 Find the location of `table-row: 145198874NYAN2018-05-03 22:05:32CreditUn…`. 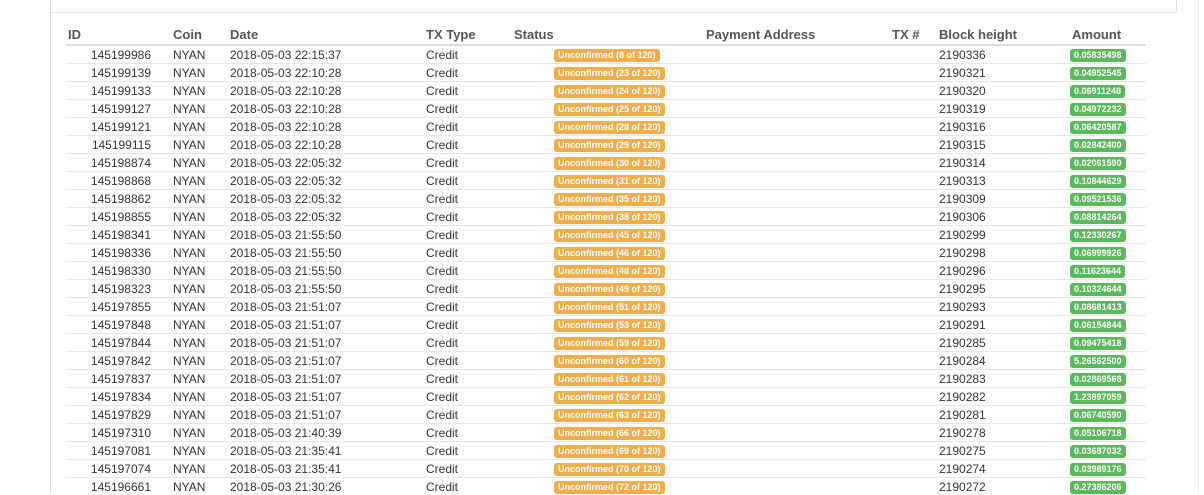

table-row: 145198874NYAN2018-05-03 22:05:32CreditUn… is located at coordinates (606, 163).